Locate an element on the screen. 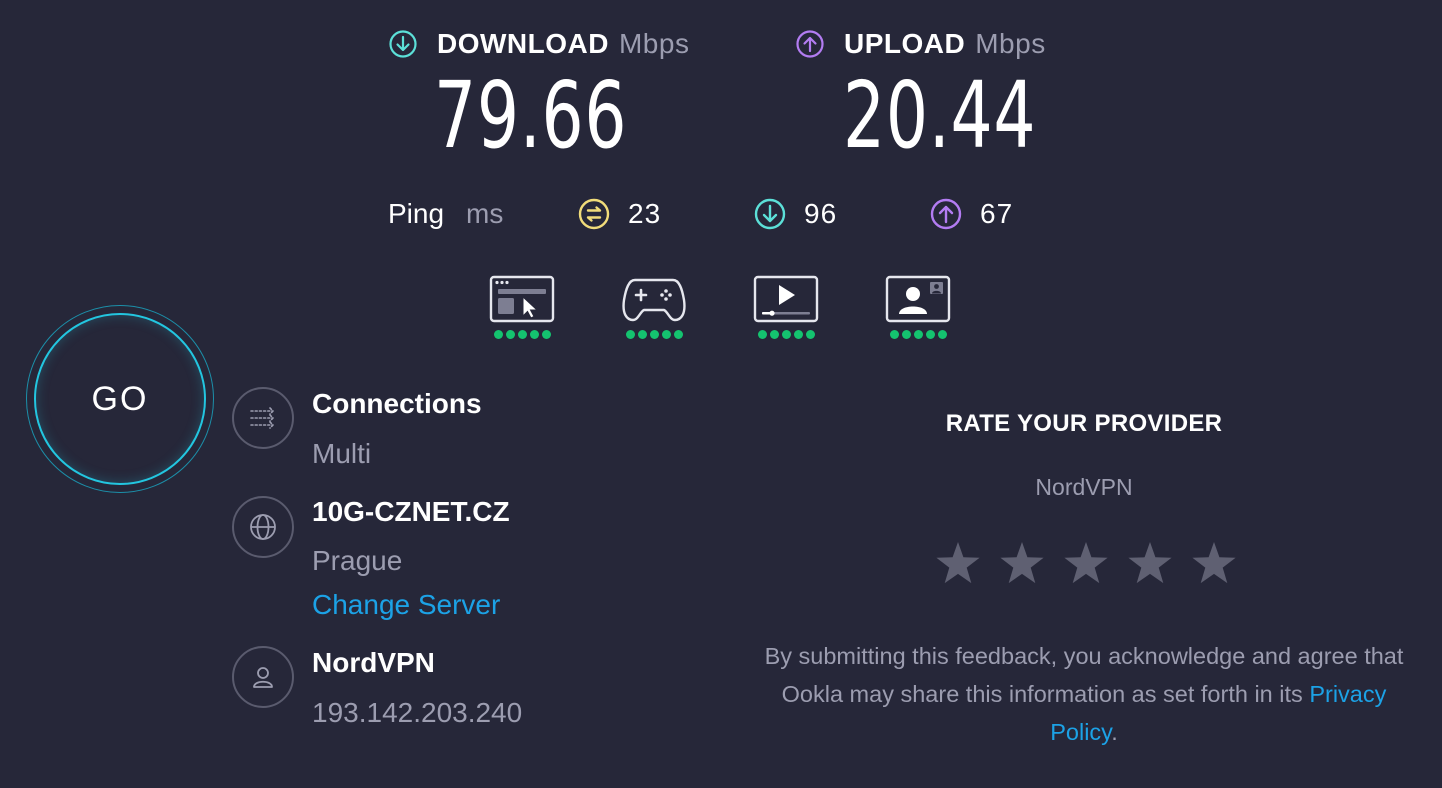 The width and height of the screenshot is (1442, 788). provider-icon-circle is located at coordinates (263, 677).